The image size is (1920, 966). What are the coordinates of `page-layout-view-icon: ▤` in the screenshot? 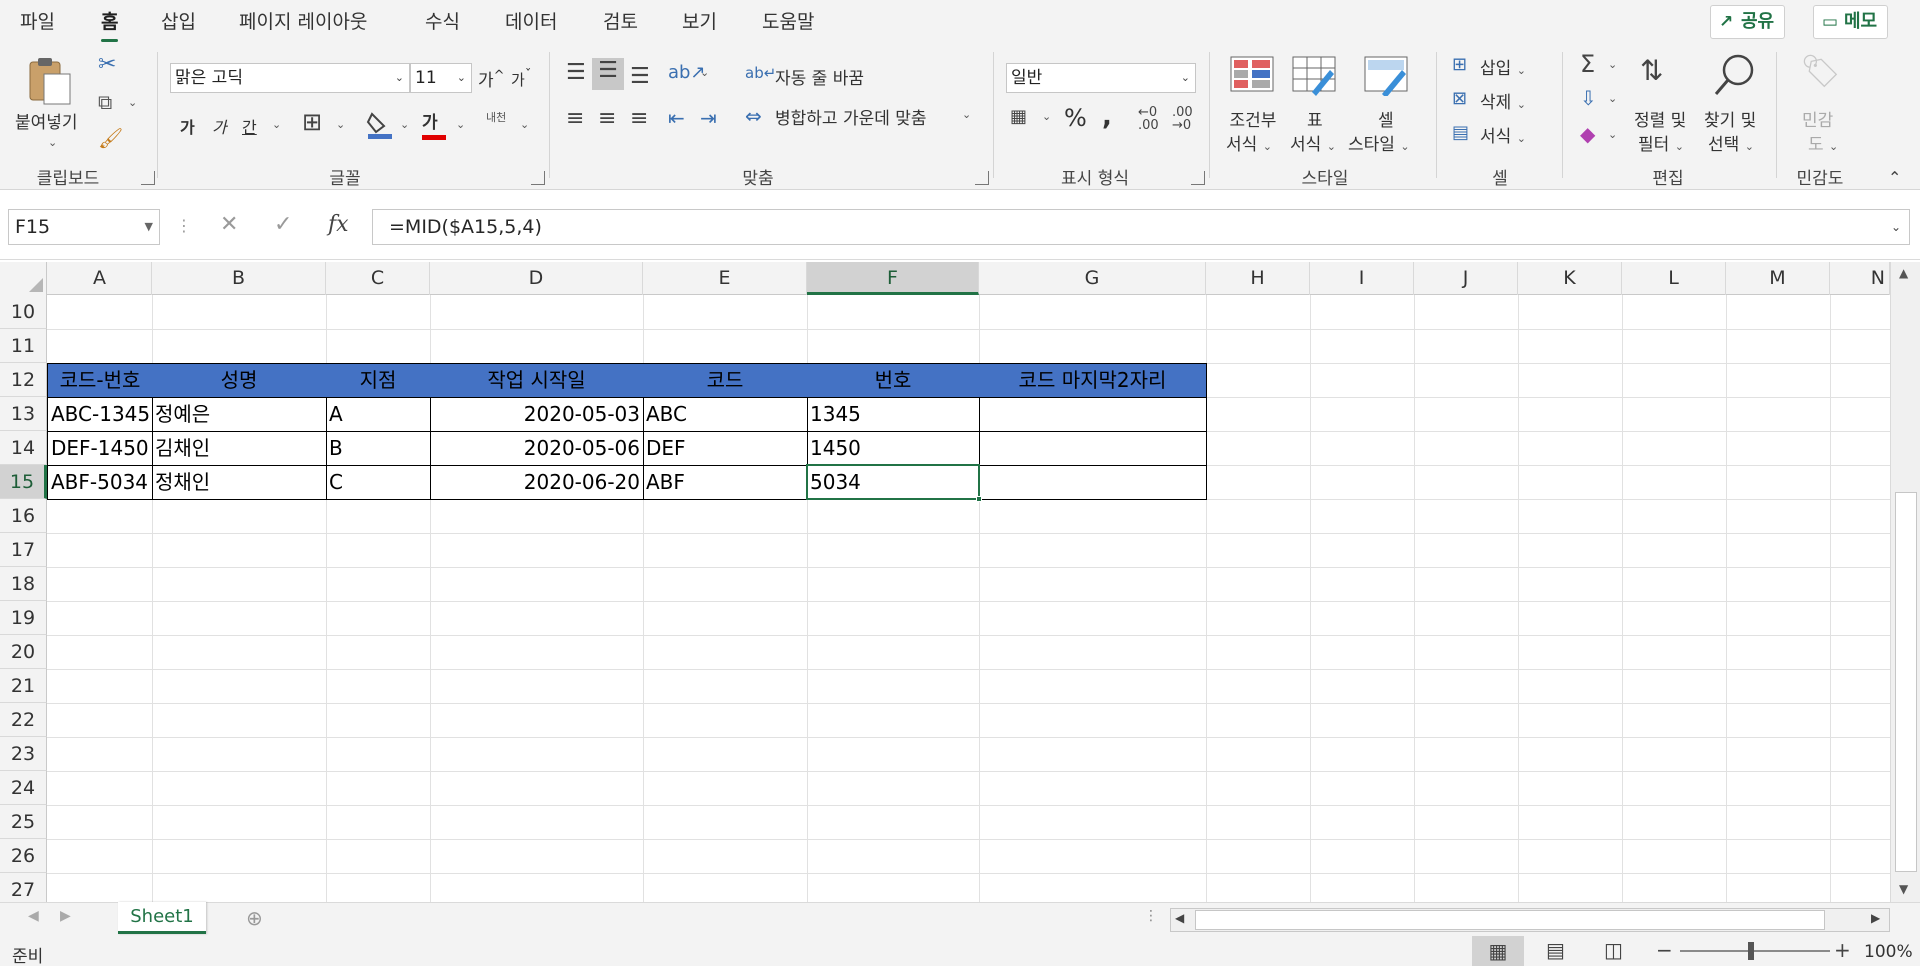 It's located at (1555, 950).